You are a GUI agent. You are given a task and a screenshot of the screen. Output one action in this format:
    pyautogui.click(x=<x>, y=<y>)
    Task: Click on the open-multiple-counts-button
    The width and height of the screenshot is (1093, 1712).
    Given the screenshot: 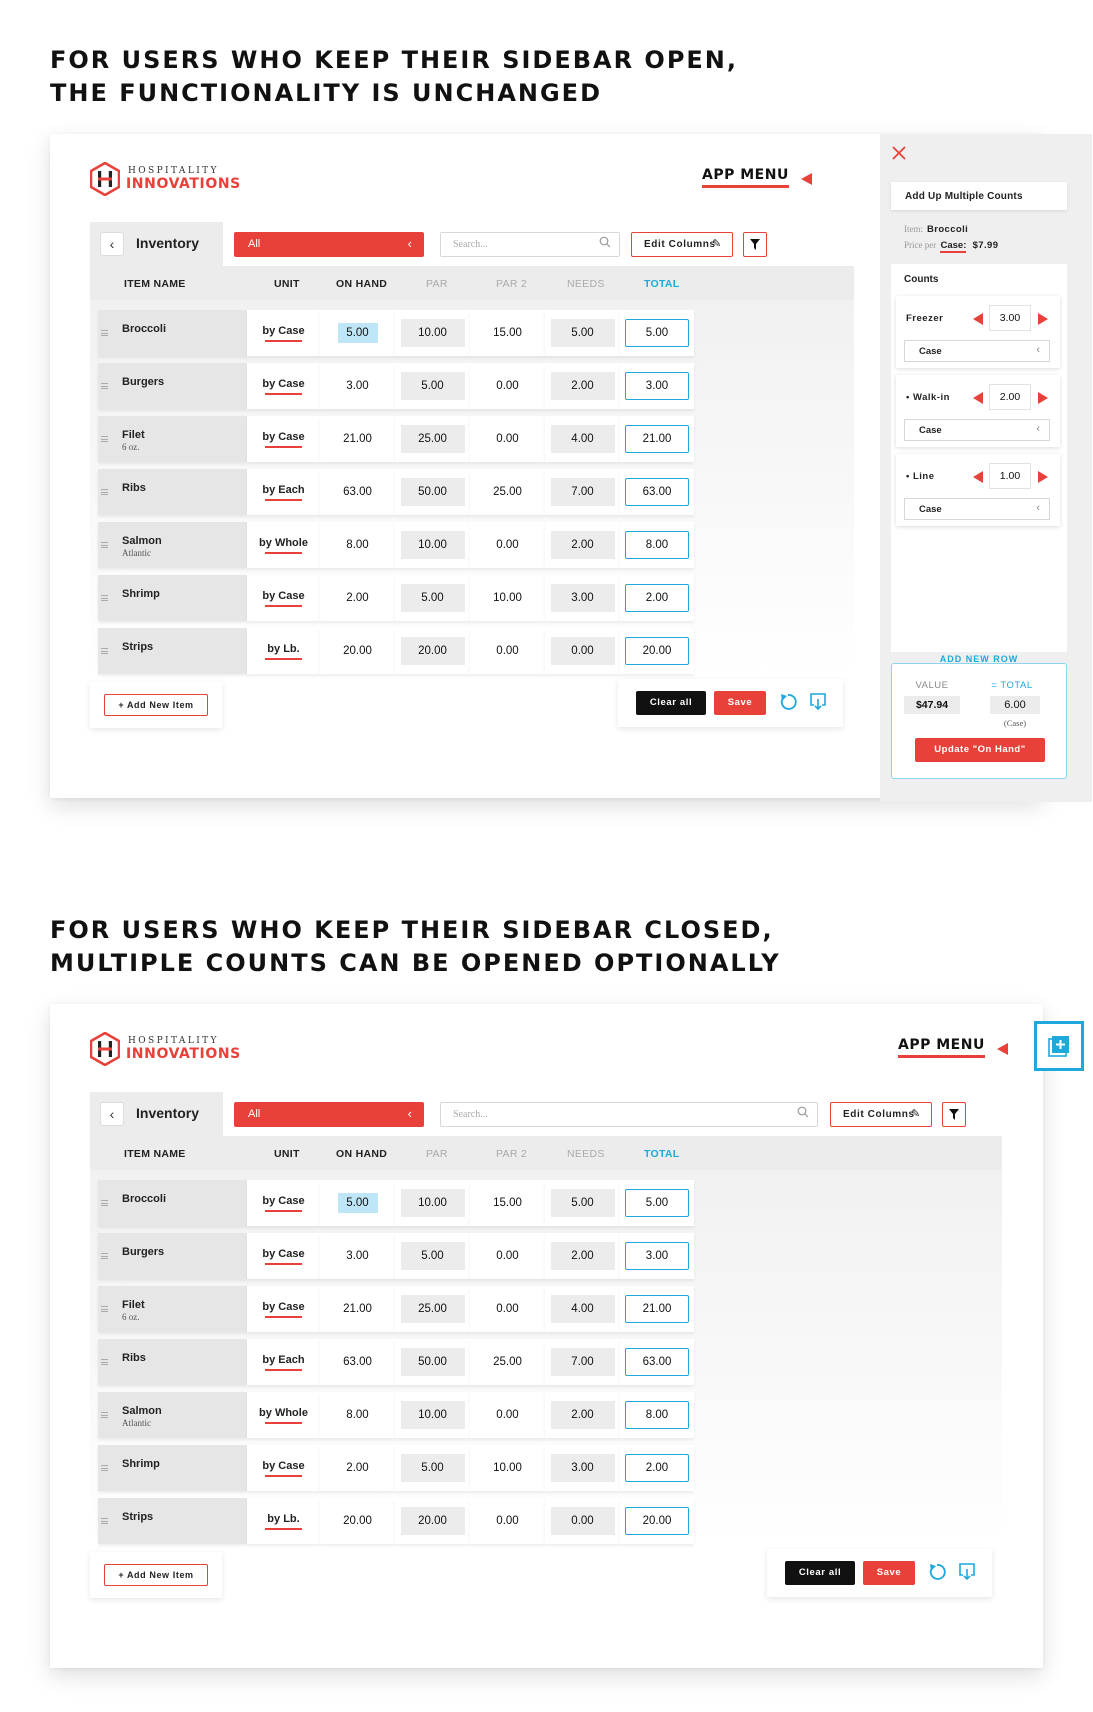 What is the action you would take?
    pyautogui.click(x=1059, y=1046)
    